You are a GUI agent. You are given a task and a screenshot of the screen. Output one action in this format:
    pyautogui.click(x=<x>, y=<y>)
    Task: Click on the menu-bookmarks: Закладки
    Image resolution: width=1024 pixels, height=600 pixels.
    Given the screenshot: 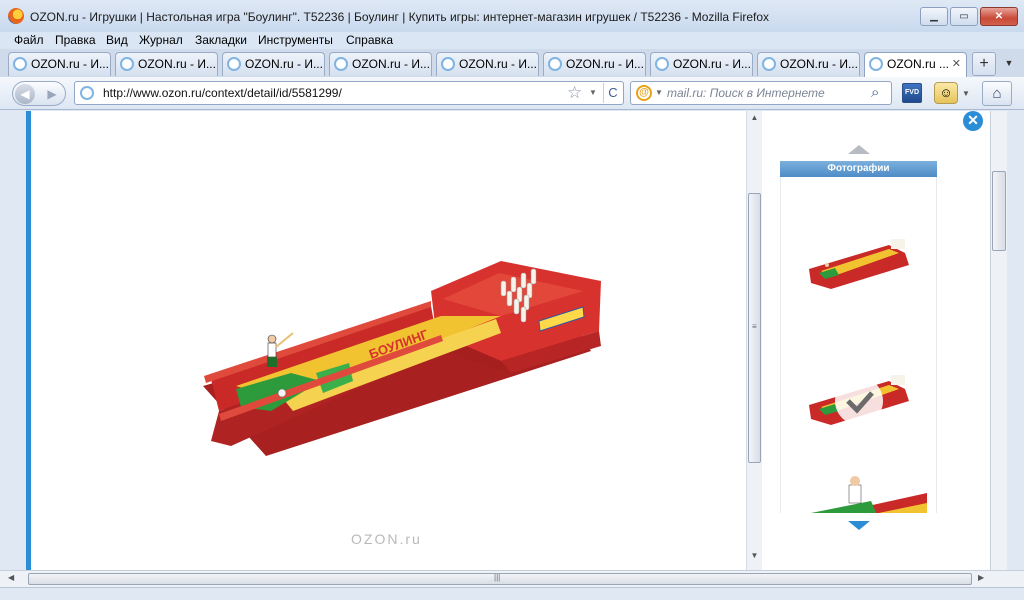 What is the action you would take?
    pyautogui.click(x=221, y=40)
    